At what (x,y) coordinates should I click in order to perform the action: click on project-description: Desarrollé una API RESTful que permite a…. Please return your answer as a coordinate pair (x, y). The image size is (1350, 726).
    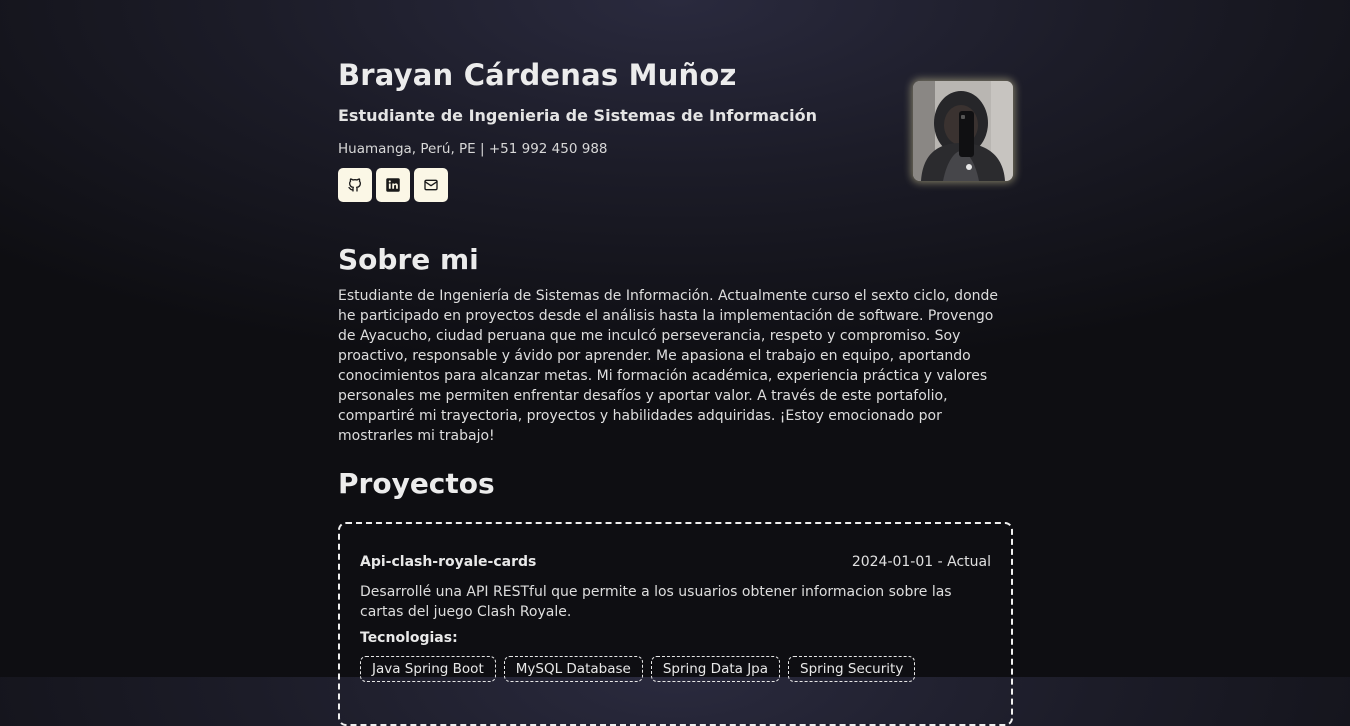
    Looking at the image, I should click on (656, 602).